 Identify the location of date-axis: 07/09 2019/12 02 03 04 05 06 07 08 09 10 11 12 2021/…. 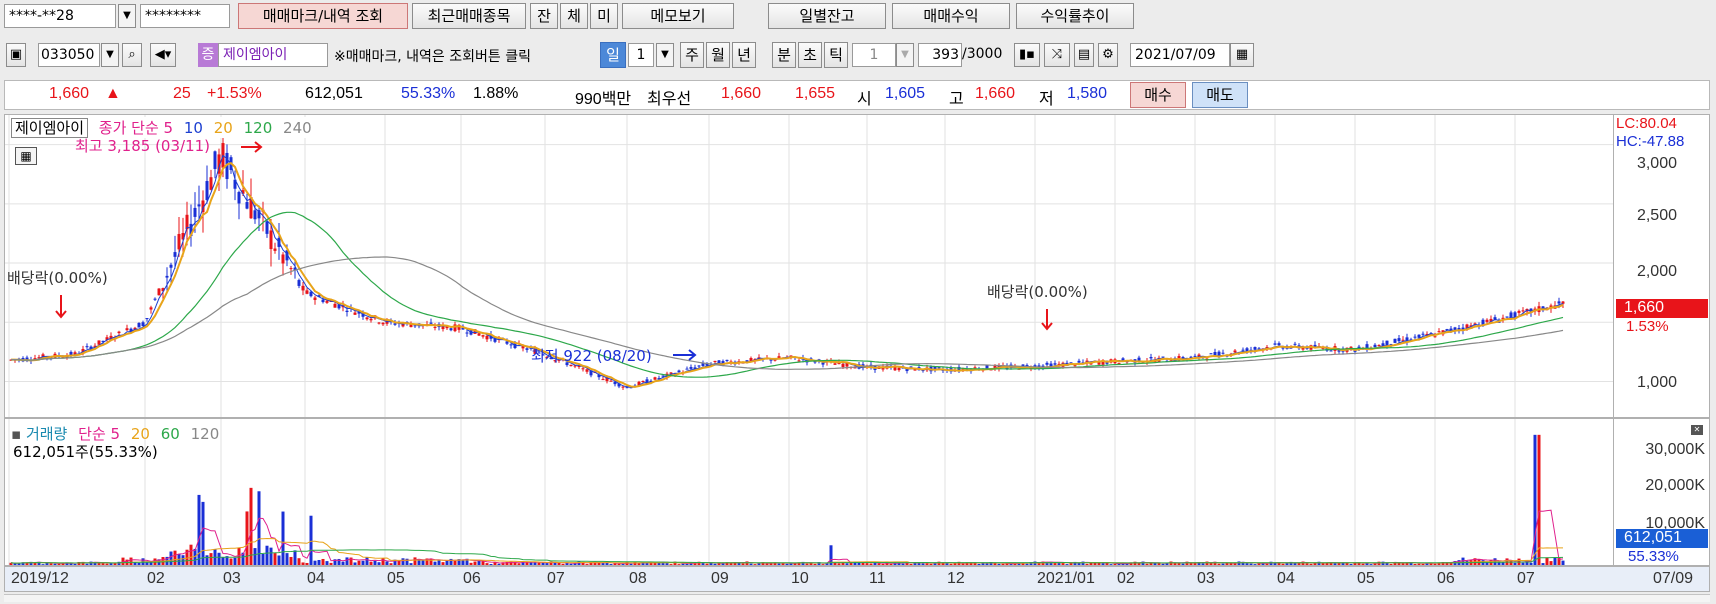
(857, 579).